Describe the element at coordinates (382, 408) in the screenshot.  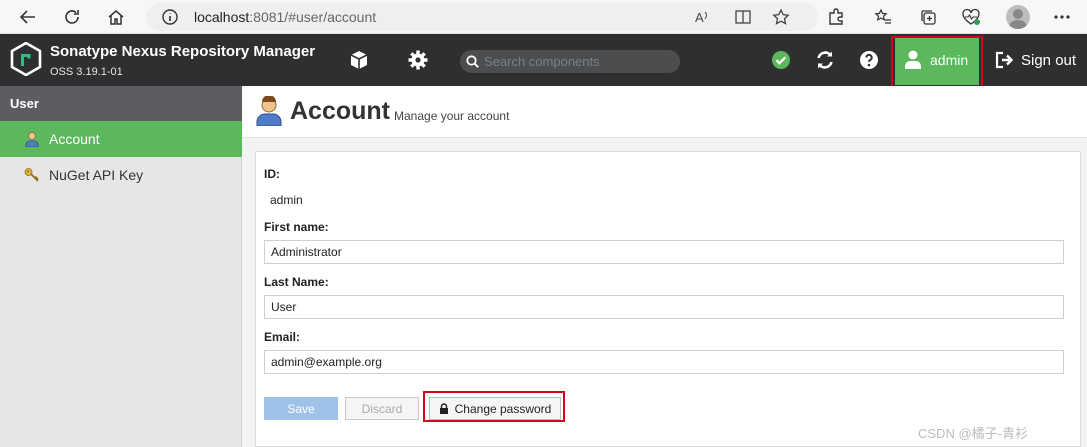
I see `discard-button: Discard` at that location.